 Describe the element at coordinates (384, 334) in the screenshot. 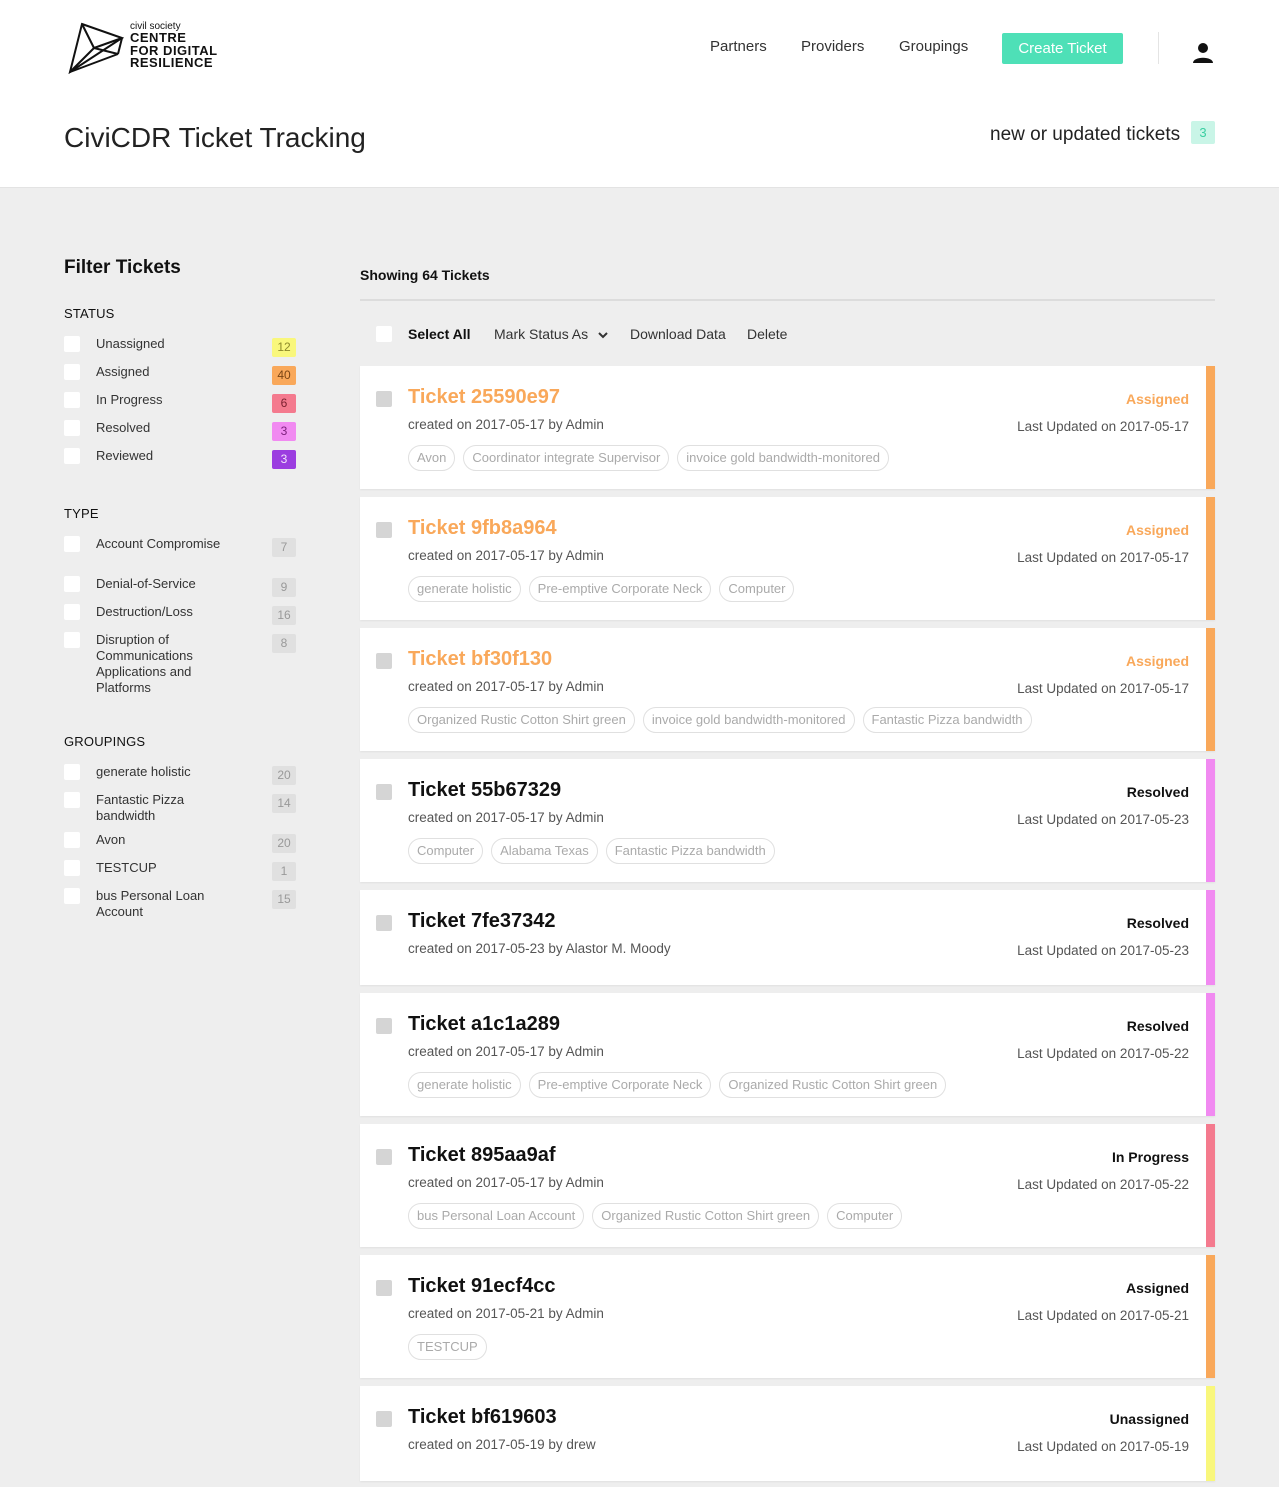

I see `select-all-checkbox` at that location.